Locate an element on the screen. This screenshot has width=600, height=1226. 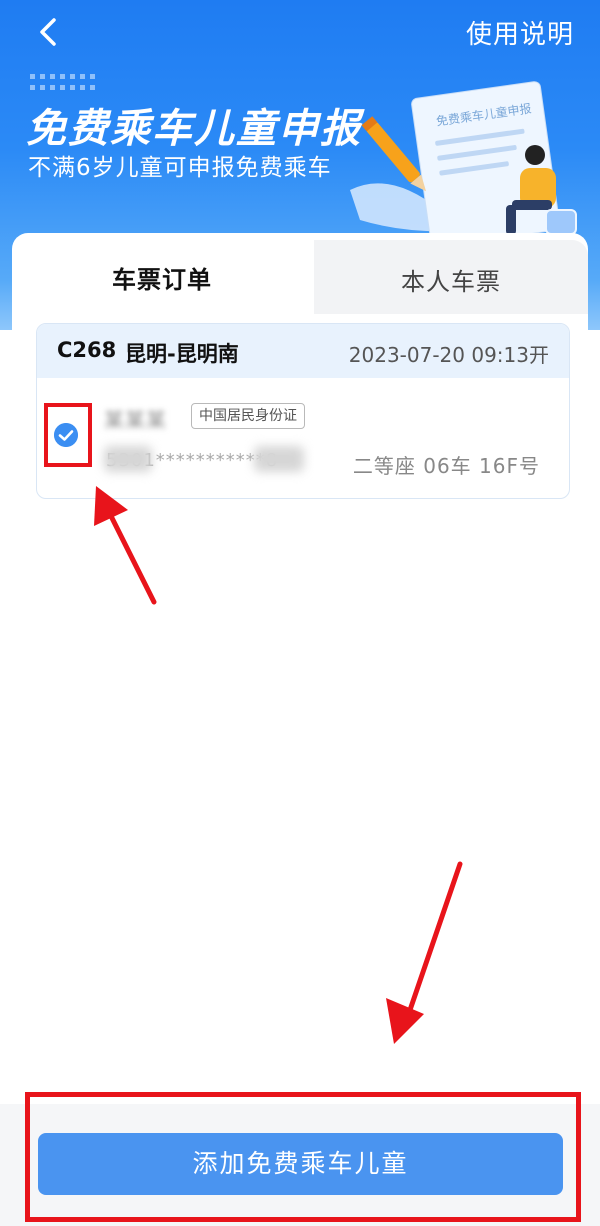
order-header: C268 昆明-昆明南 2023-07-20 09:13开 is located at coordinates (303, 351).